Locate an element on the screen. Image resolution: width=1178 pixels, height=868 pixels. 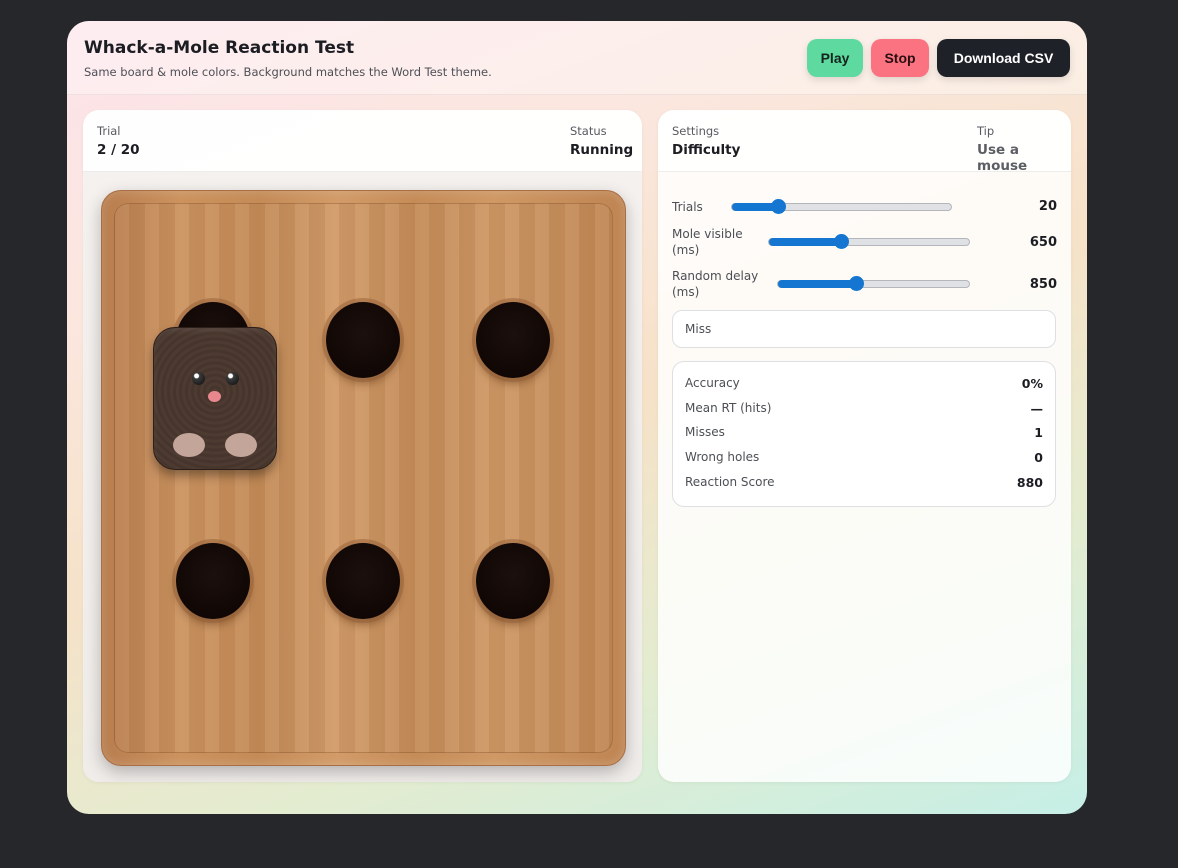
mole-right-eye is located at coordinates (232, 378).